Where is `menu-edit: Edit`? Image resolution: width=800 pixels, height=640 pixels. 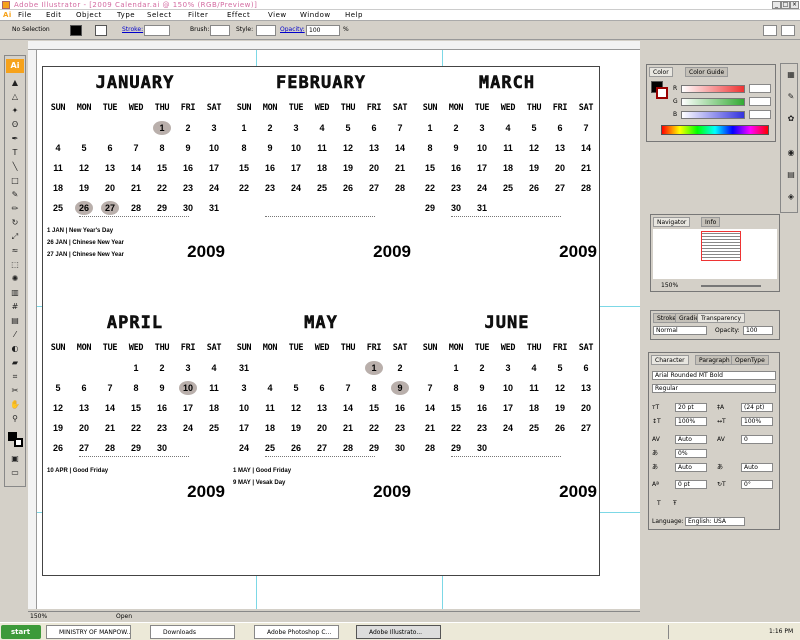 menu-edit: Edit is located at coordinates (54, 15).